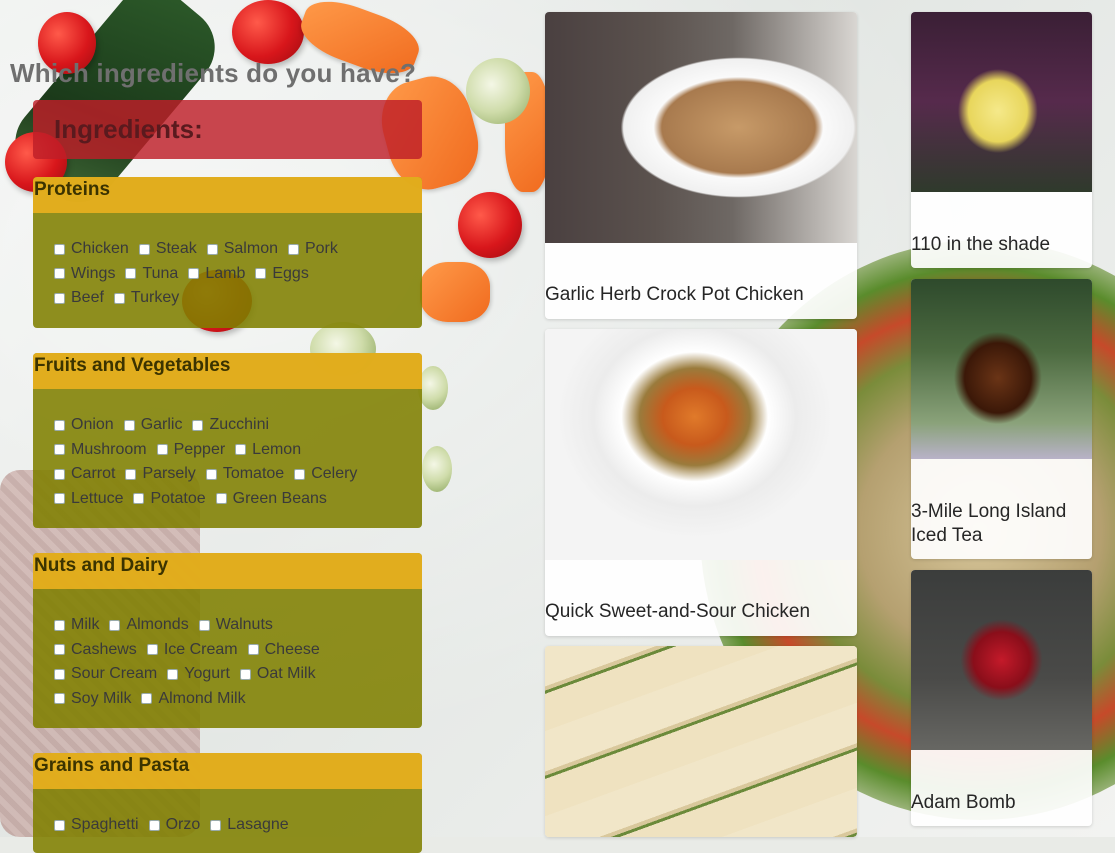  What do you see at coordinates (999, 803) in the screenshot?
I see `drink-title: Adam Bomb` at bounding box center [999, 803].